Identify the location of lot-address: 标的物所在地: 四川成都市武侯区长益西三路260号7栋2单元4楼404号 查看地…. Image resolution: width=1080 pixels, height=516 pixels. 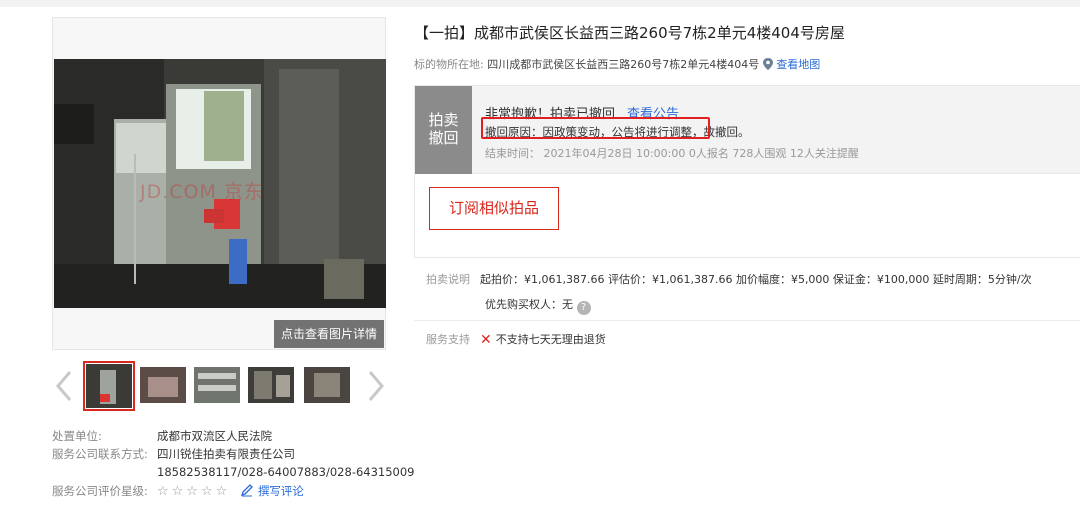
(617, 64).